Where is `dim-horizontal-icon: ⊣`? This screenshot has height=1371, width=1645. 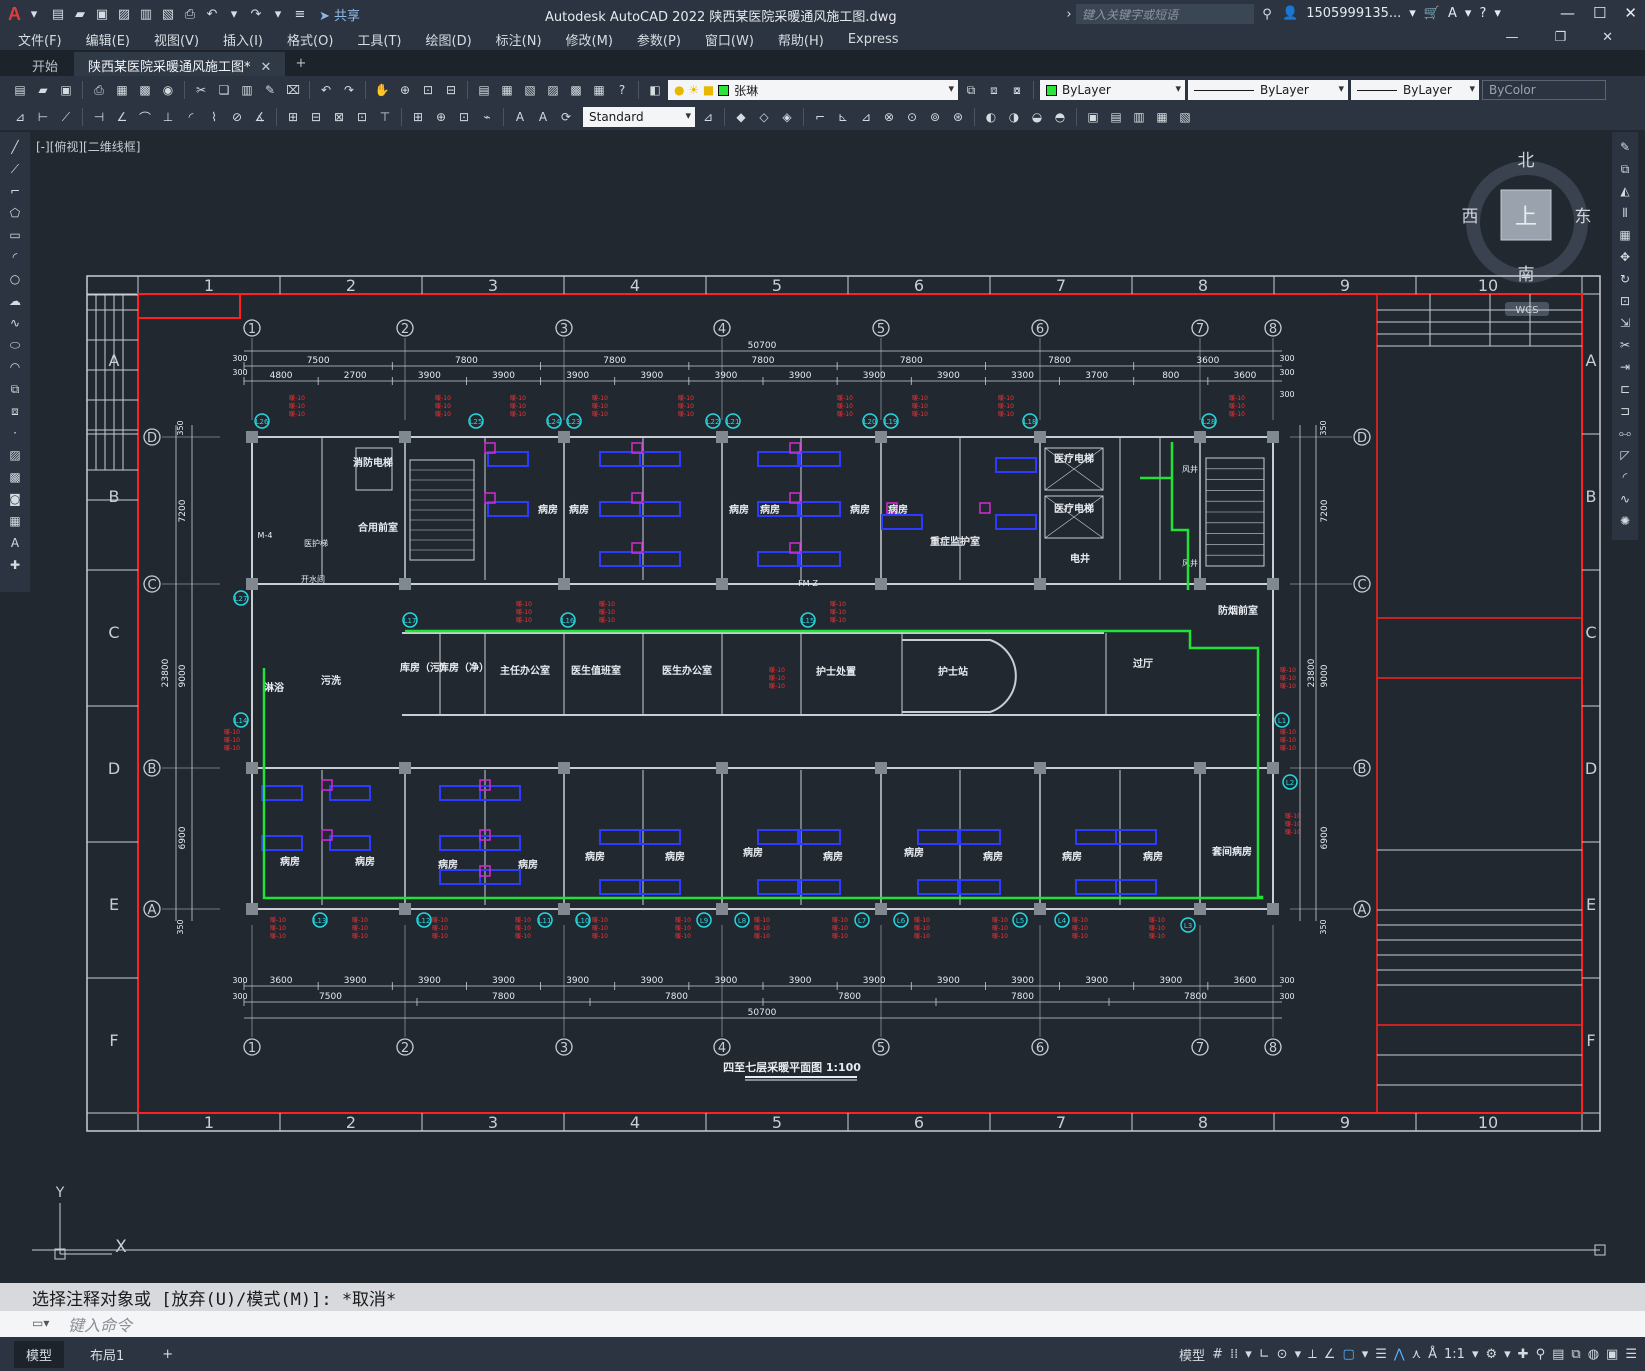 dim-horizontal-icon: ⊣ is located at coordinates (99, 117).